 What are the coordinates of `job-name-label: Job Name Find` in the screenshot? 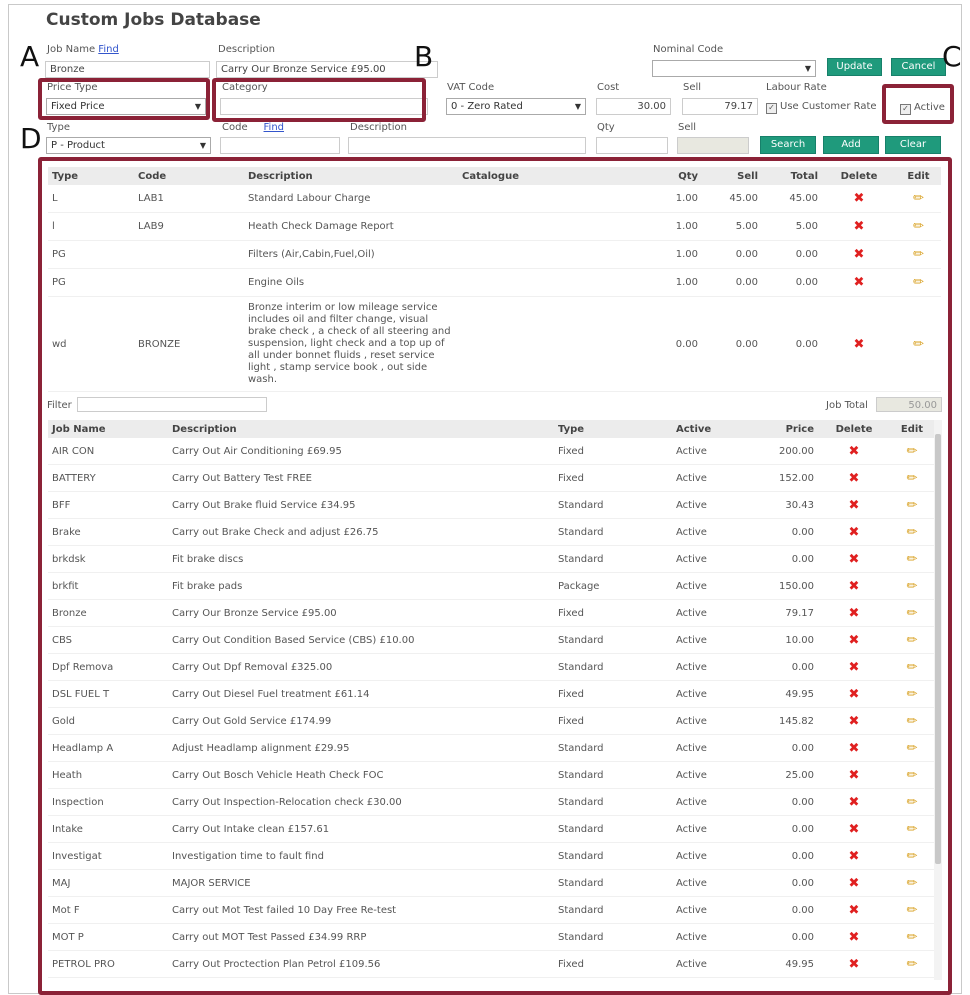 It's located at (83, 49).